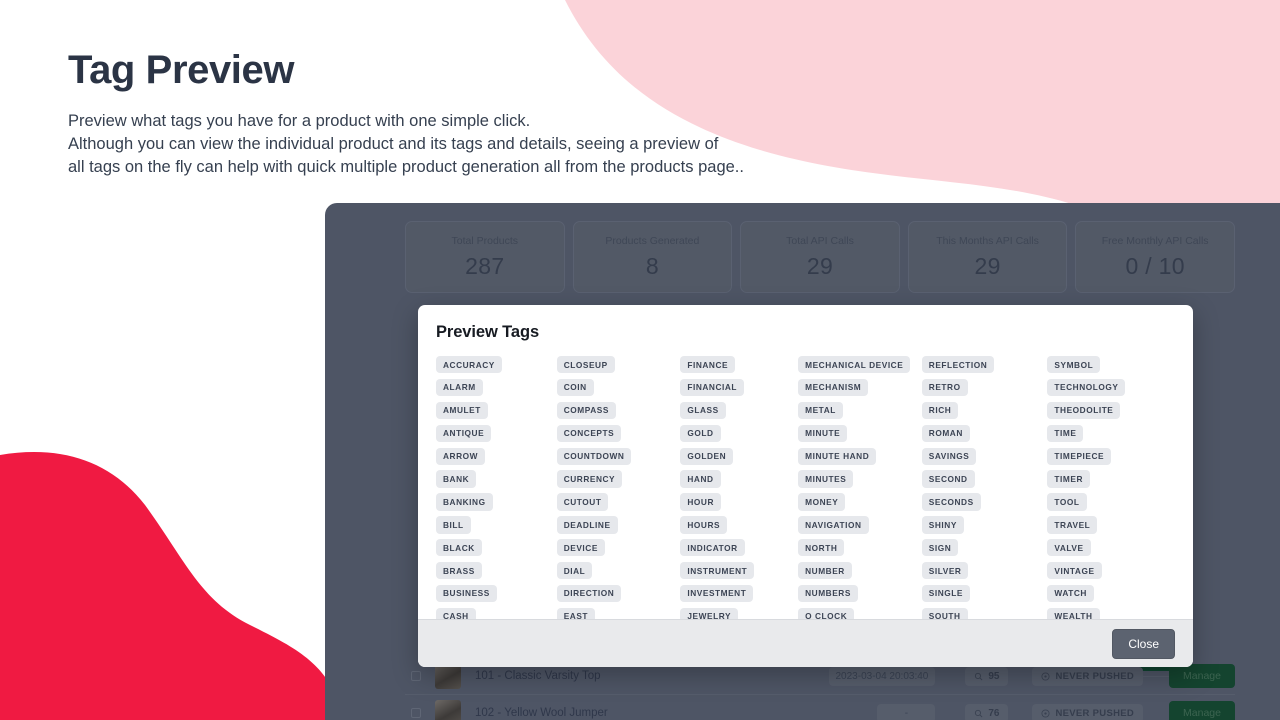  I want to click on stat-label: Total Products, so click(485, 240).